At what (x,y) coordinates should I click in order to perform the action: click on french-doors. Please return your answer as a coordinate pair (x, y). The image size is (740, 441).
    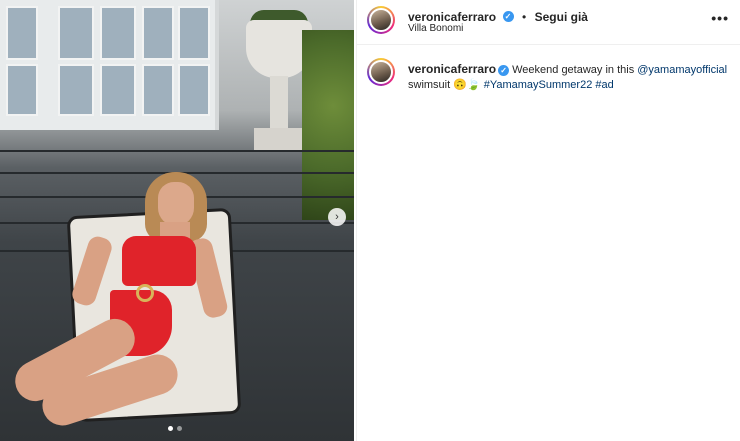
    Looking at the image, I should click on (109, 65).